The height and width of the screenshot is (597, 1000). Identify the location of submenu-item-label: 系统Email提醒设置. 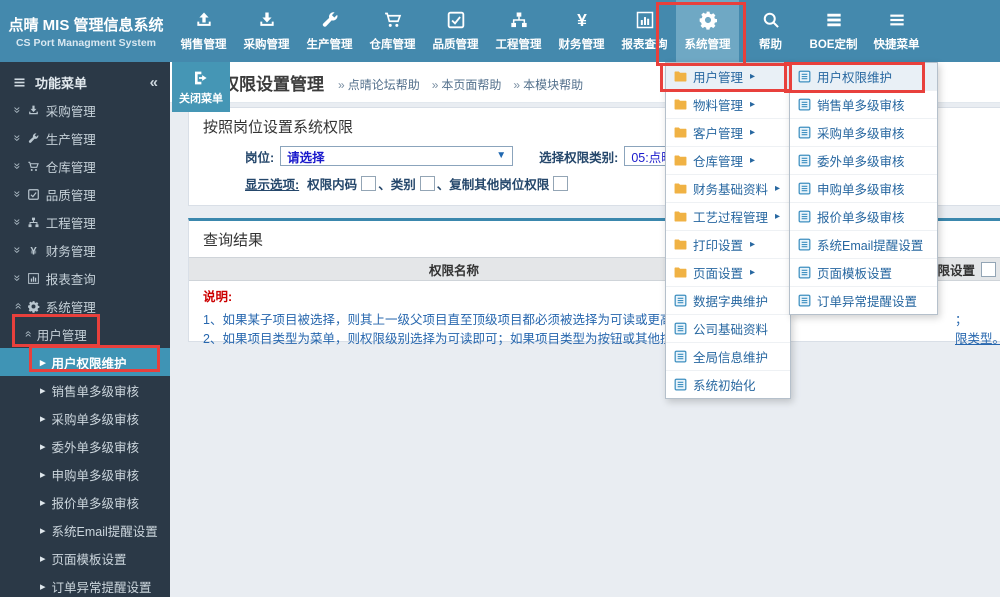
(870, 246).